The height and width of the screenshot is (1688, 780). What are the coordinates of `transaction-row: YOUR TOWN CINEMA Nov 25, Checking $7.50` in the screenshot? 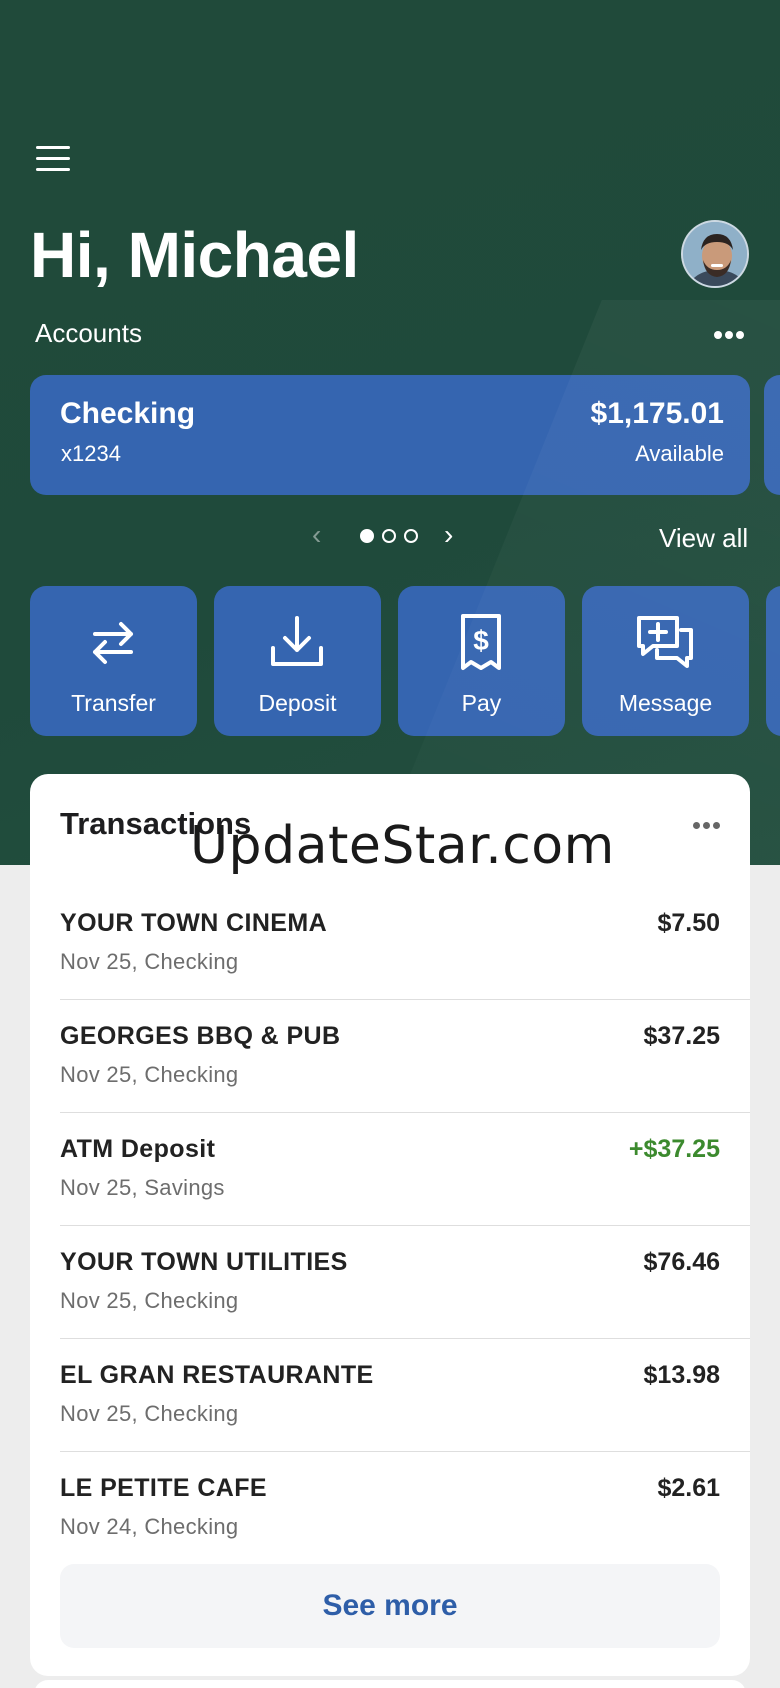 It's located at (405, 943).